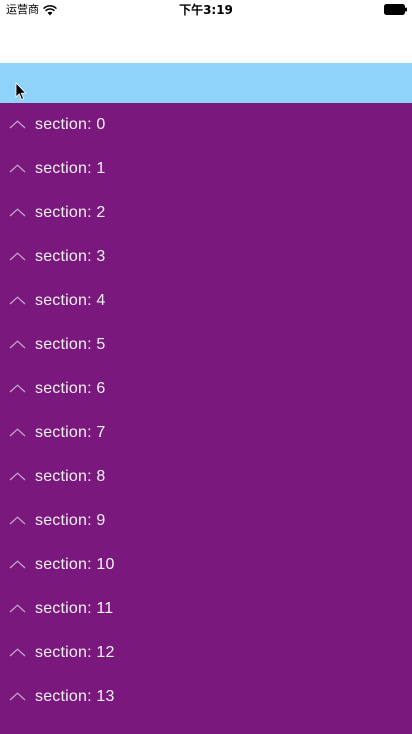 The image size is (412, 734). Describe the element at coordinates (70, 520) in the screenshot. I see `section-label: section: 9` at that location.